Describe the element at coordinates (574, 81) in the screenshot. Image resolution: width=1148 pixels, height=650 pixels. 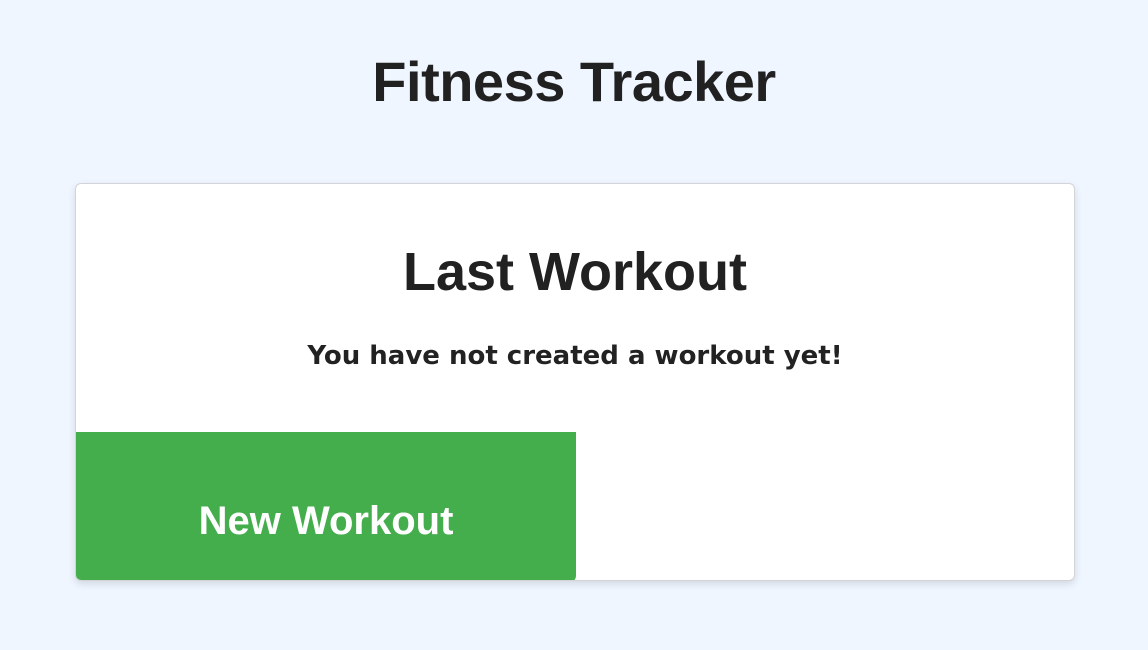
I see `app-title: Fitness Tracker` at that location.